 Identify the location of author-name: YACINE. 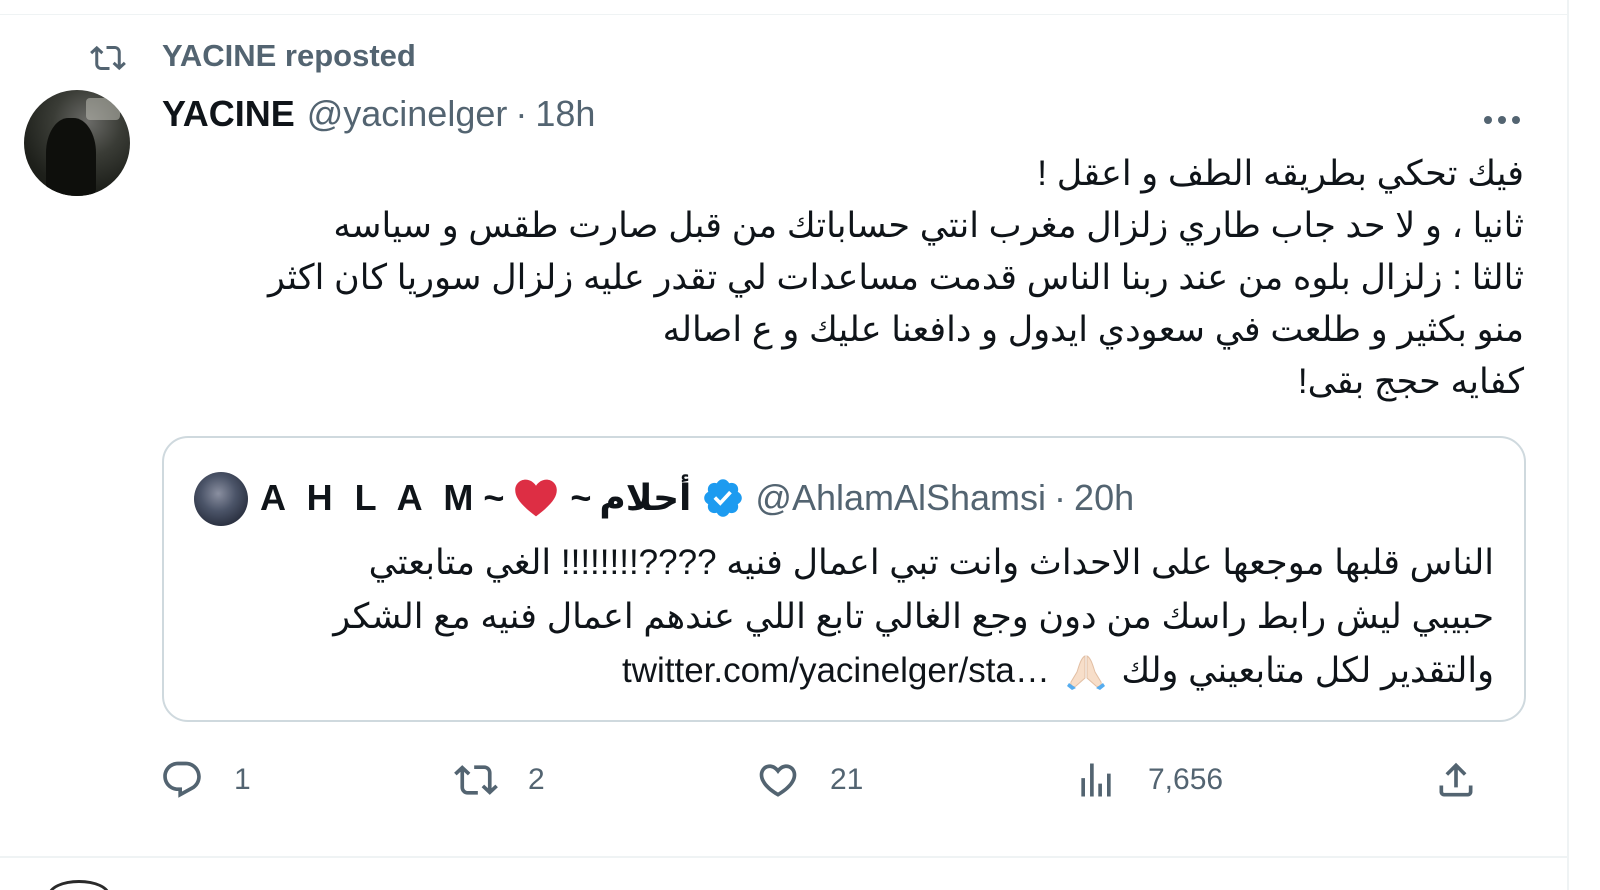
(228, 114).